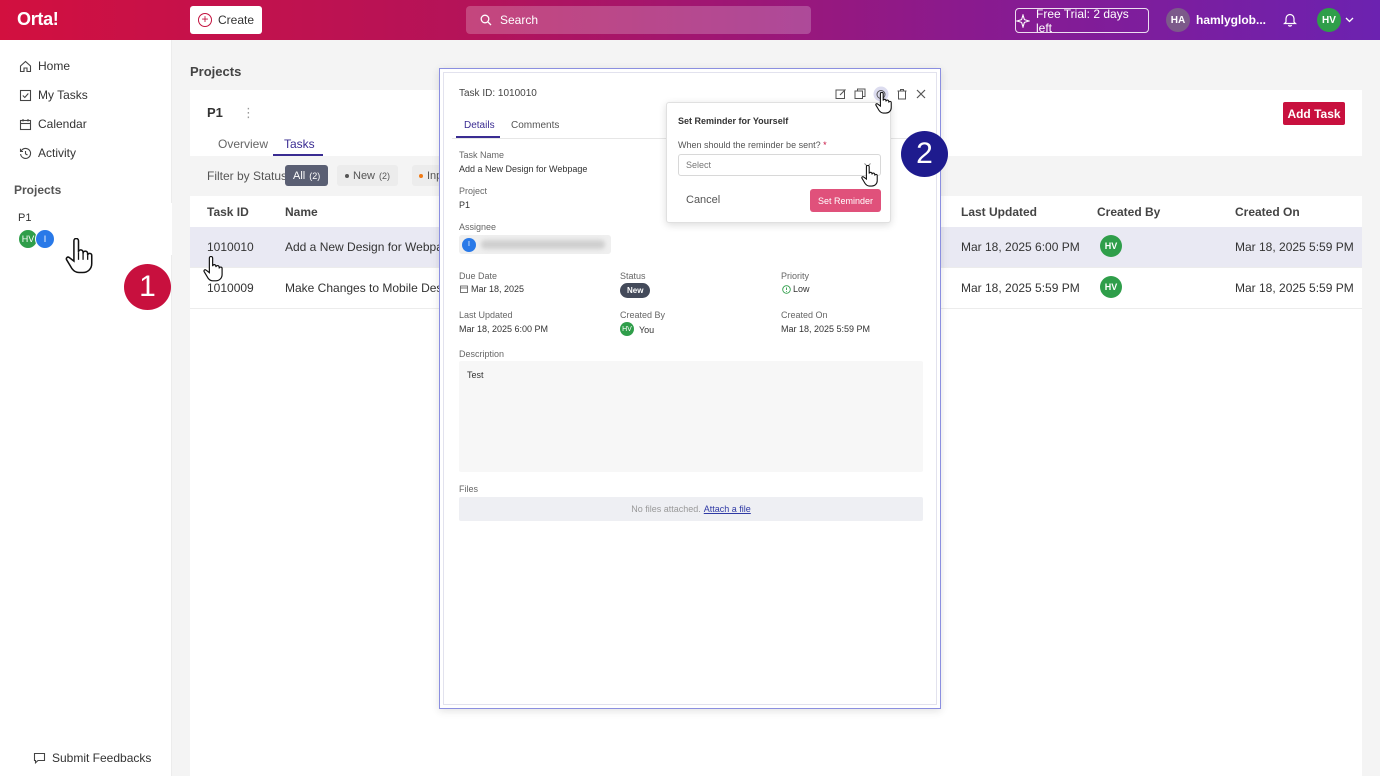  I want to click on task-name-value: Add a New Design for Webpage, so click(523, 169).